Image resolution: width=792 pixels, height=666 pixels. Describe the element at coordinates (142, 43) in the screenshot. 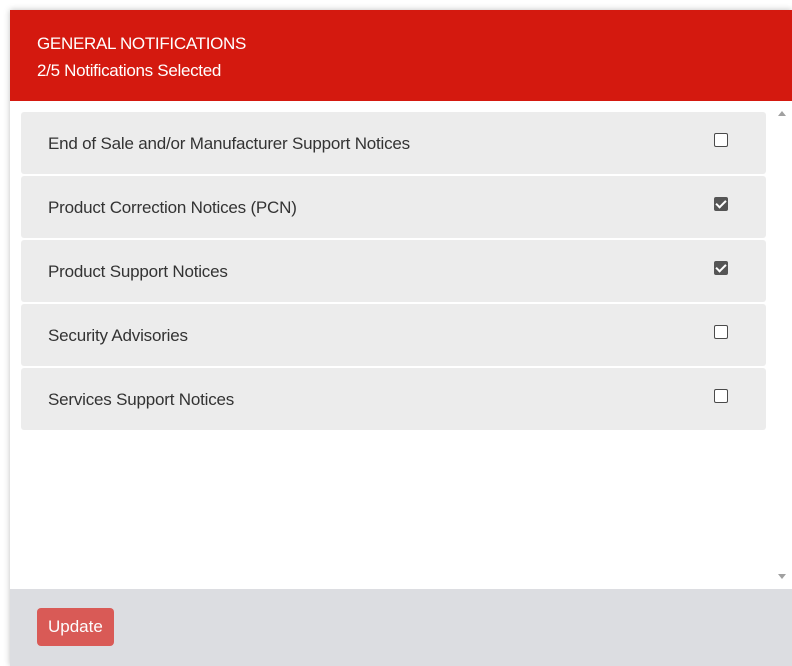

I see `panel-title: GENERAL NOTIFICATIONS` at that location.